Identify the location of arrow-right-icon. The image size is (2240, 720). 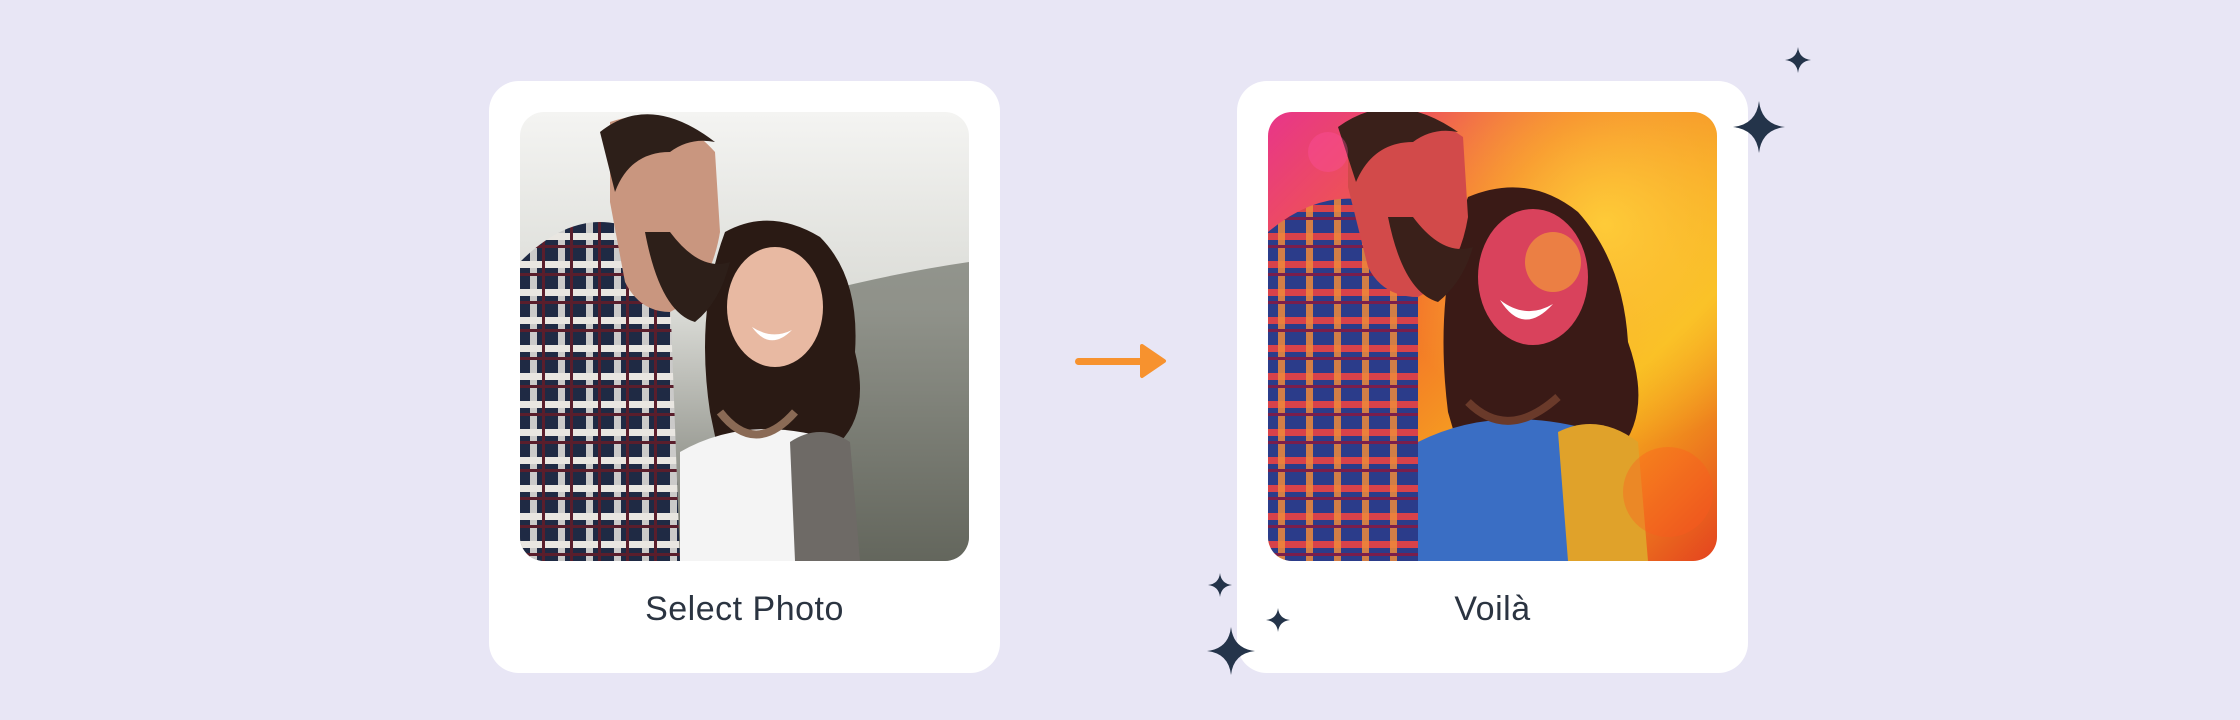
(1120, 361).